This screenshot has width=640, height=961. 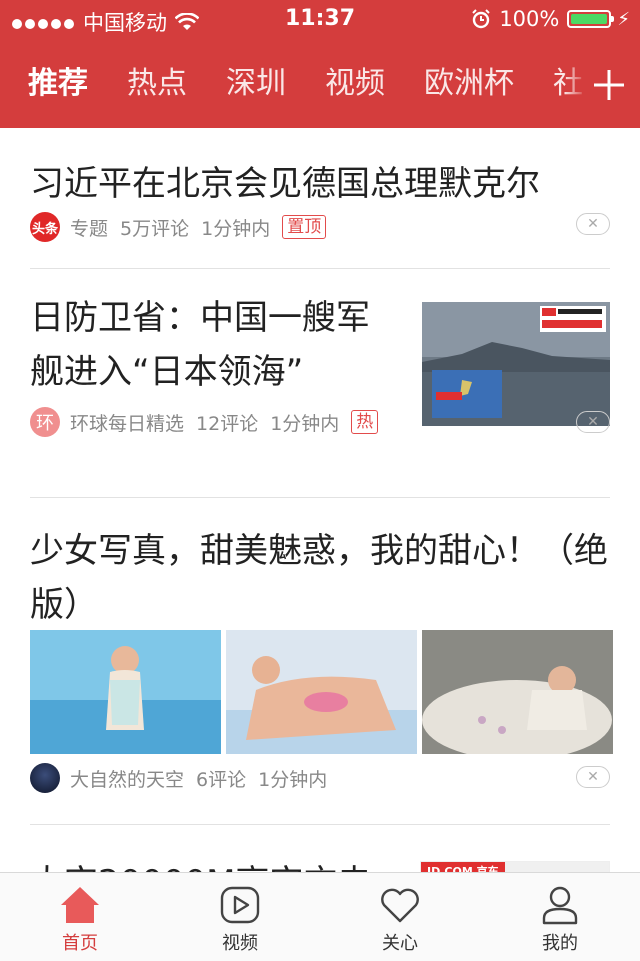 I want to click on news-meta: 环 环球每日精选 12评论 1分钟内 热, so click(x=204, y=422).